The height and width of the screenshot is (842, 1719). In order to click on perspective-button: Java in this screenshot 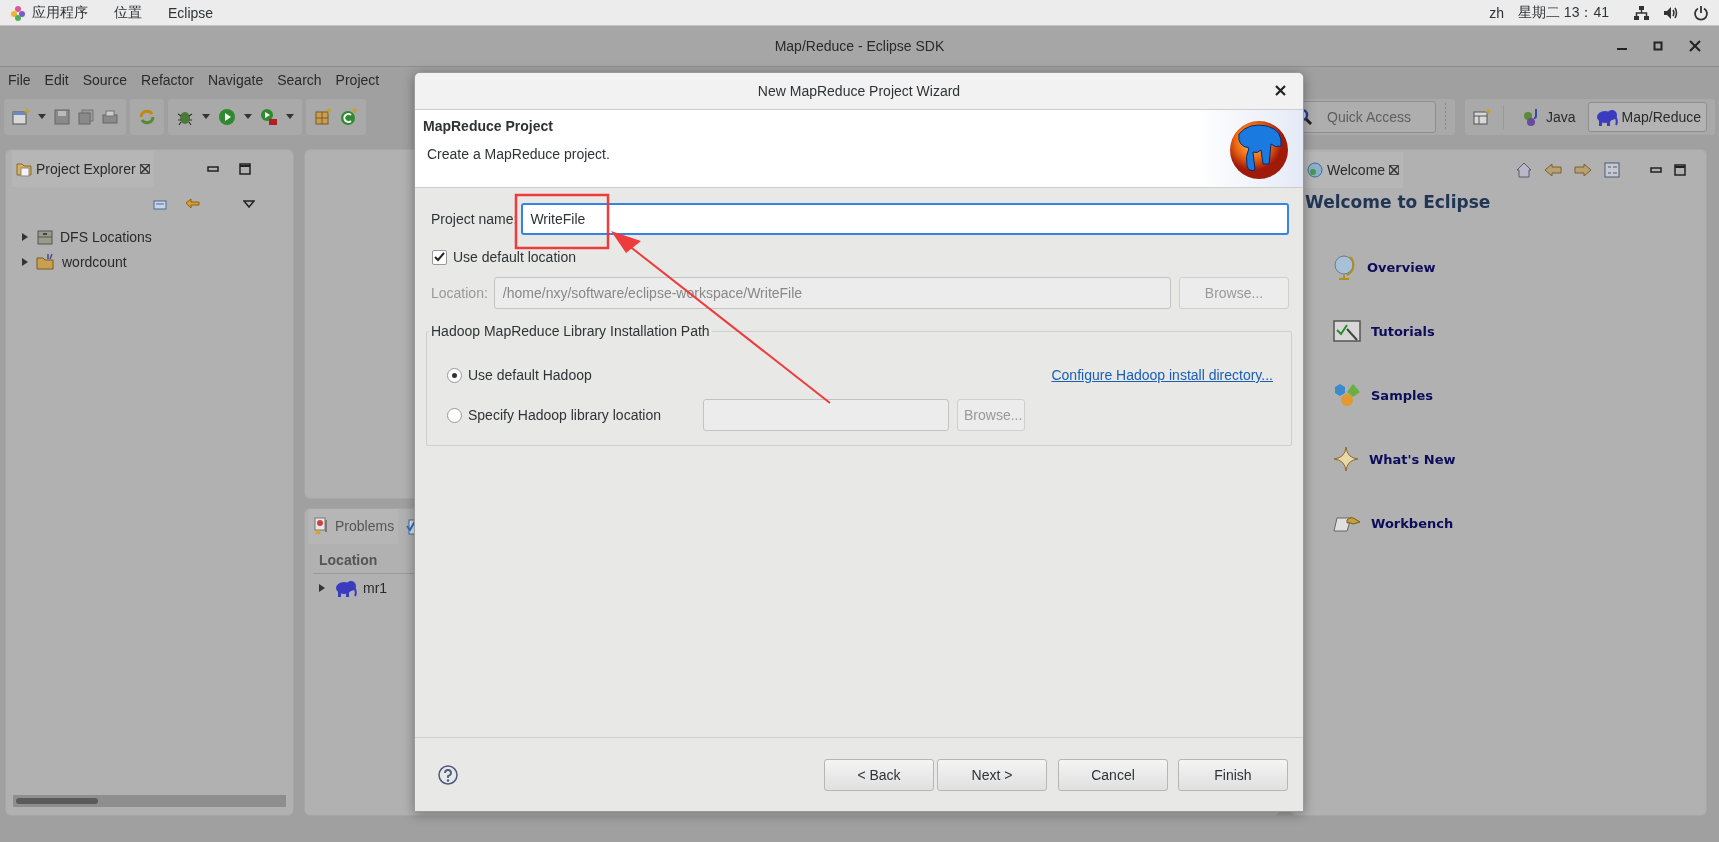, I will do `click(1549, 117)`.